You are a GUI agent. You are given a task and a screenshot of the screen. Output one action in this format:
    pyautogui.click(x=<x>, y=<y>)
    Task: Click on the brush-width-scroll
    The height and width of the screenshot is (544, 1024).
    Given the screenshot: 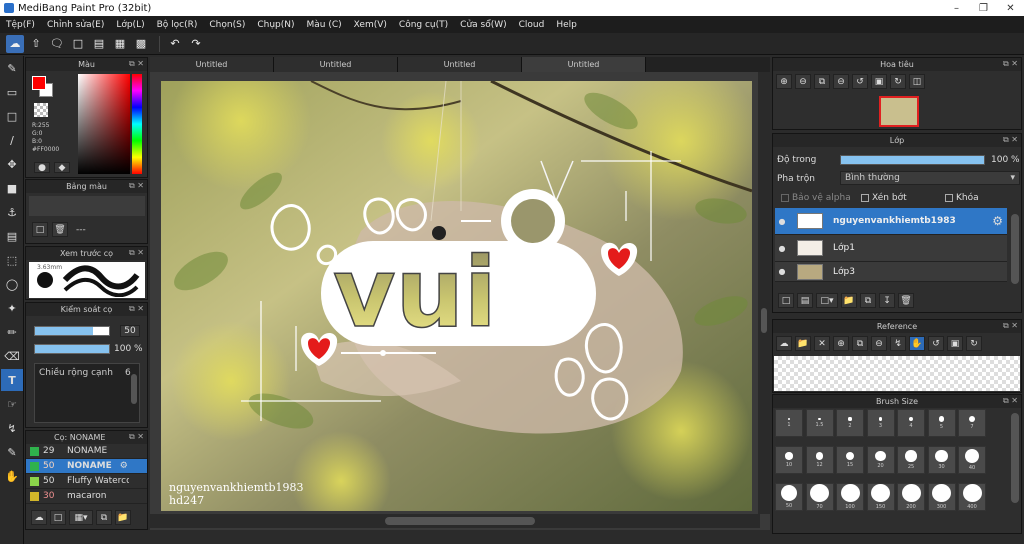 What is the action you would take?
    pyautogui.click(x=134, y=389)
    